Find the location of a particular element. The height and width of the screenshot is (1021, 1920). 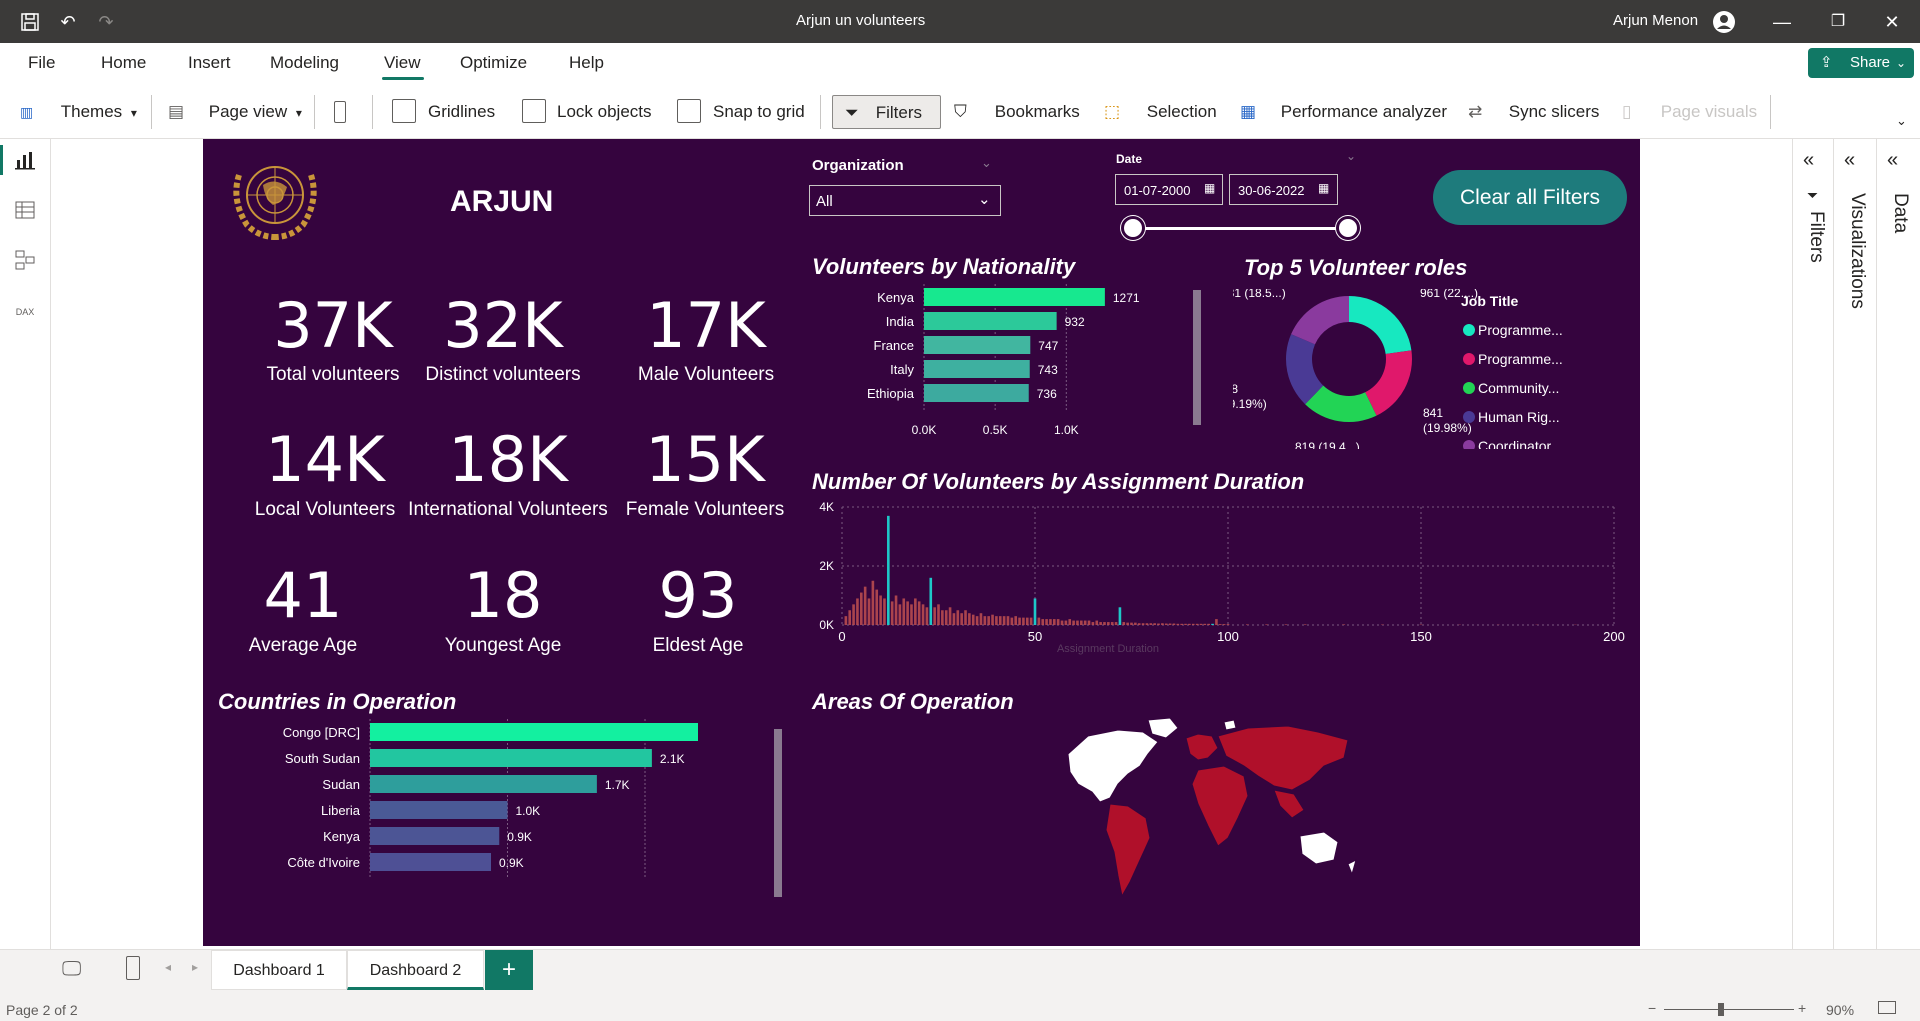

previous-page-icon: ◂ is located at coordinates (168, 967).